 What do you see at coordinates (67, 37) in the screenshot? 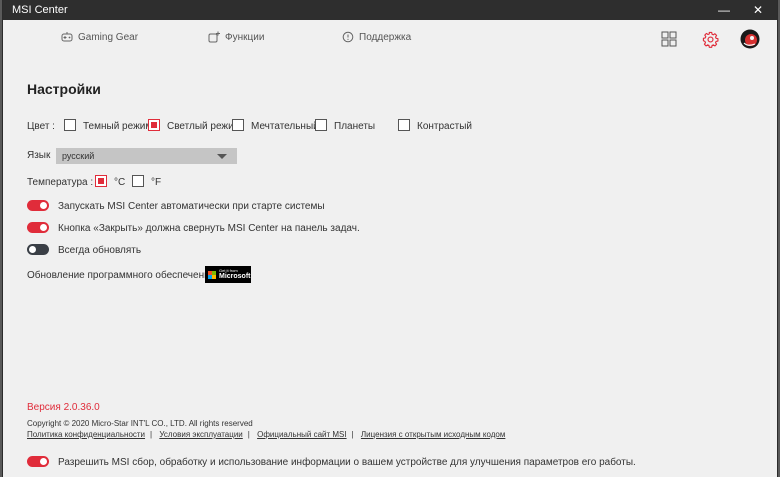
I see `gamepad-icon` at bounding box center [67, 37].